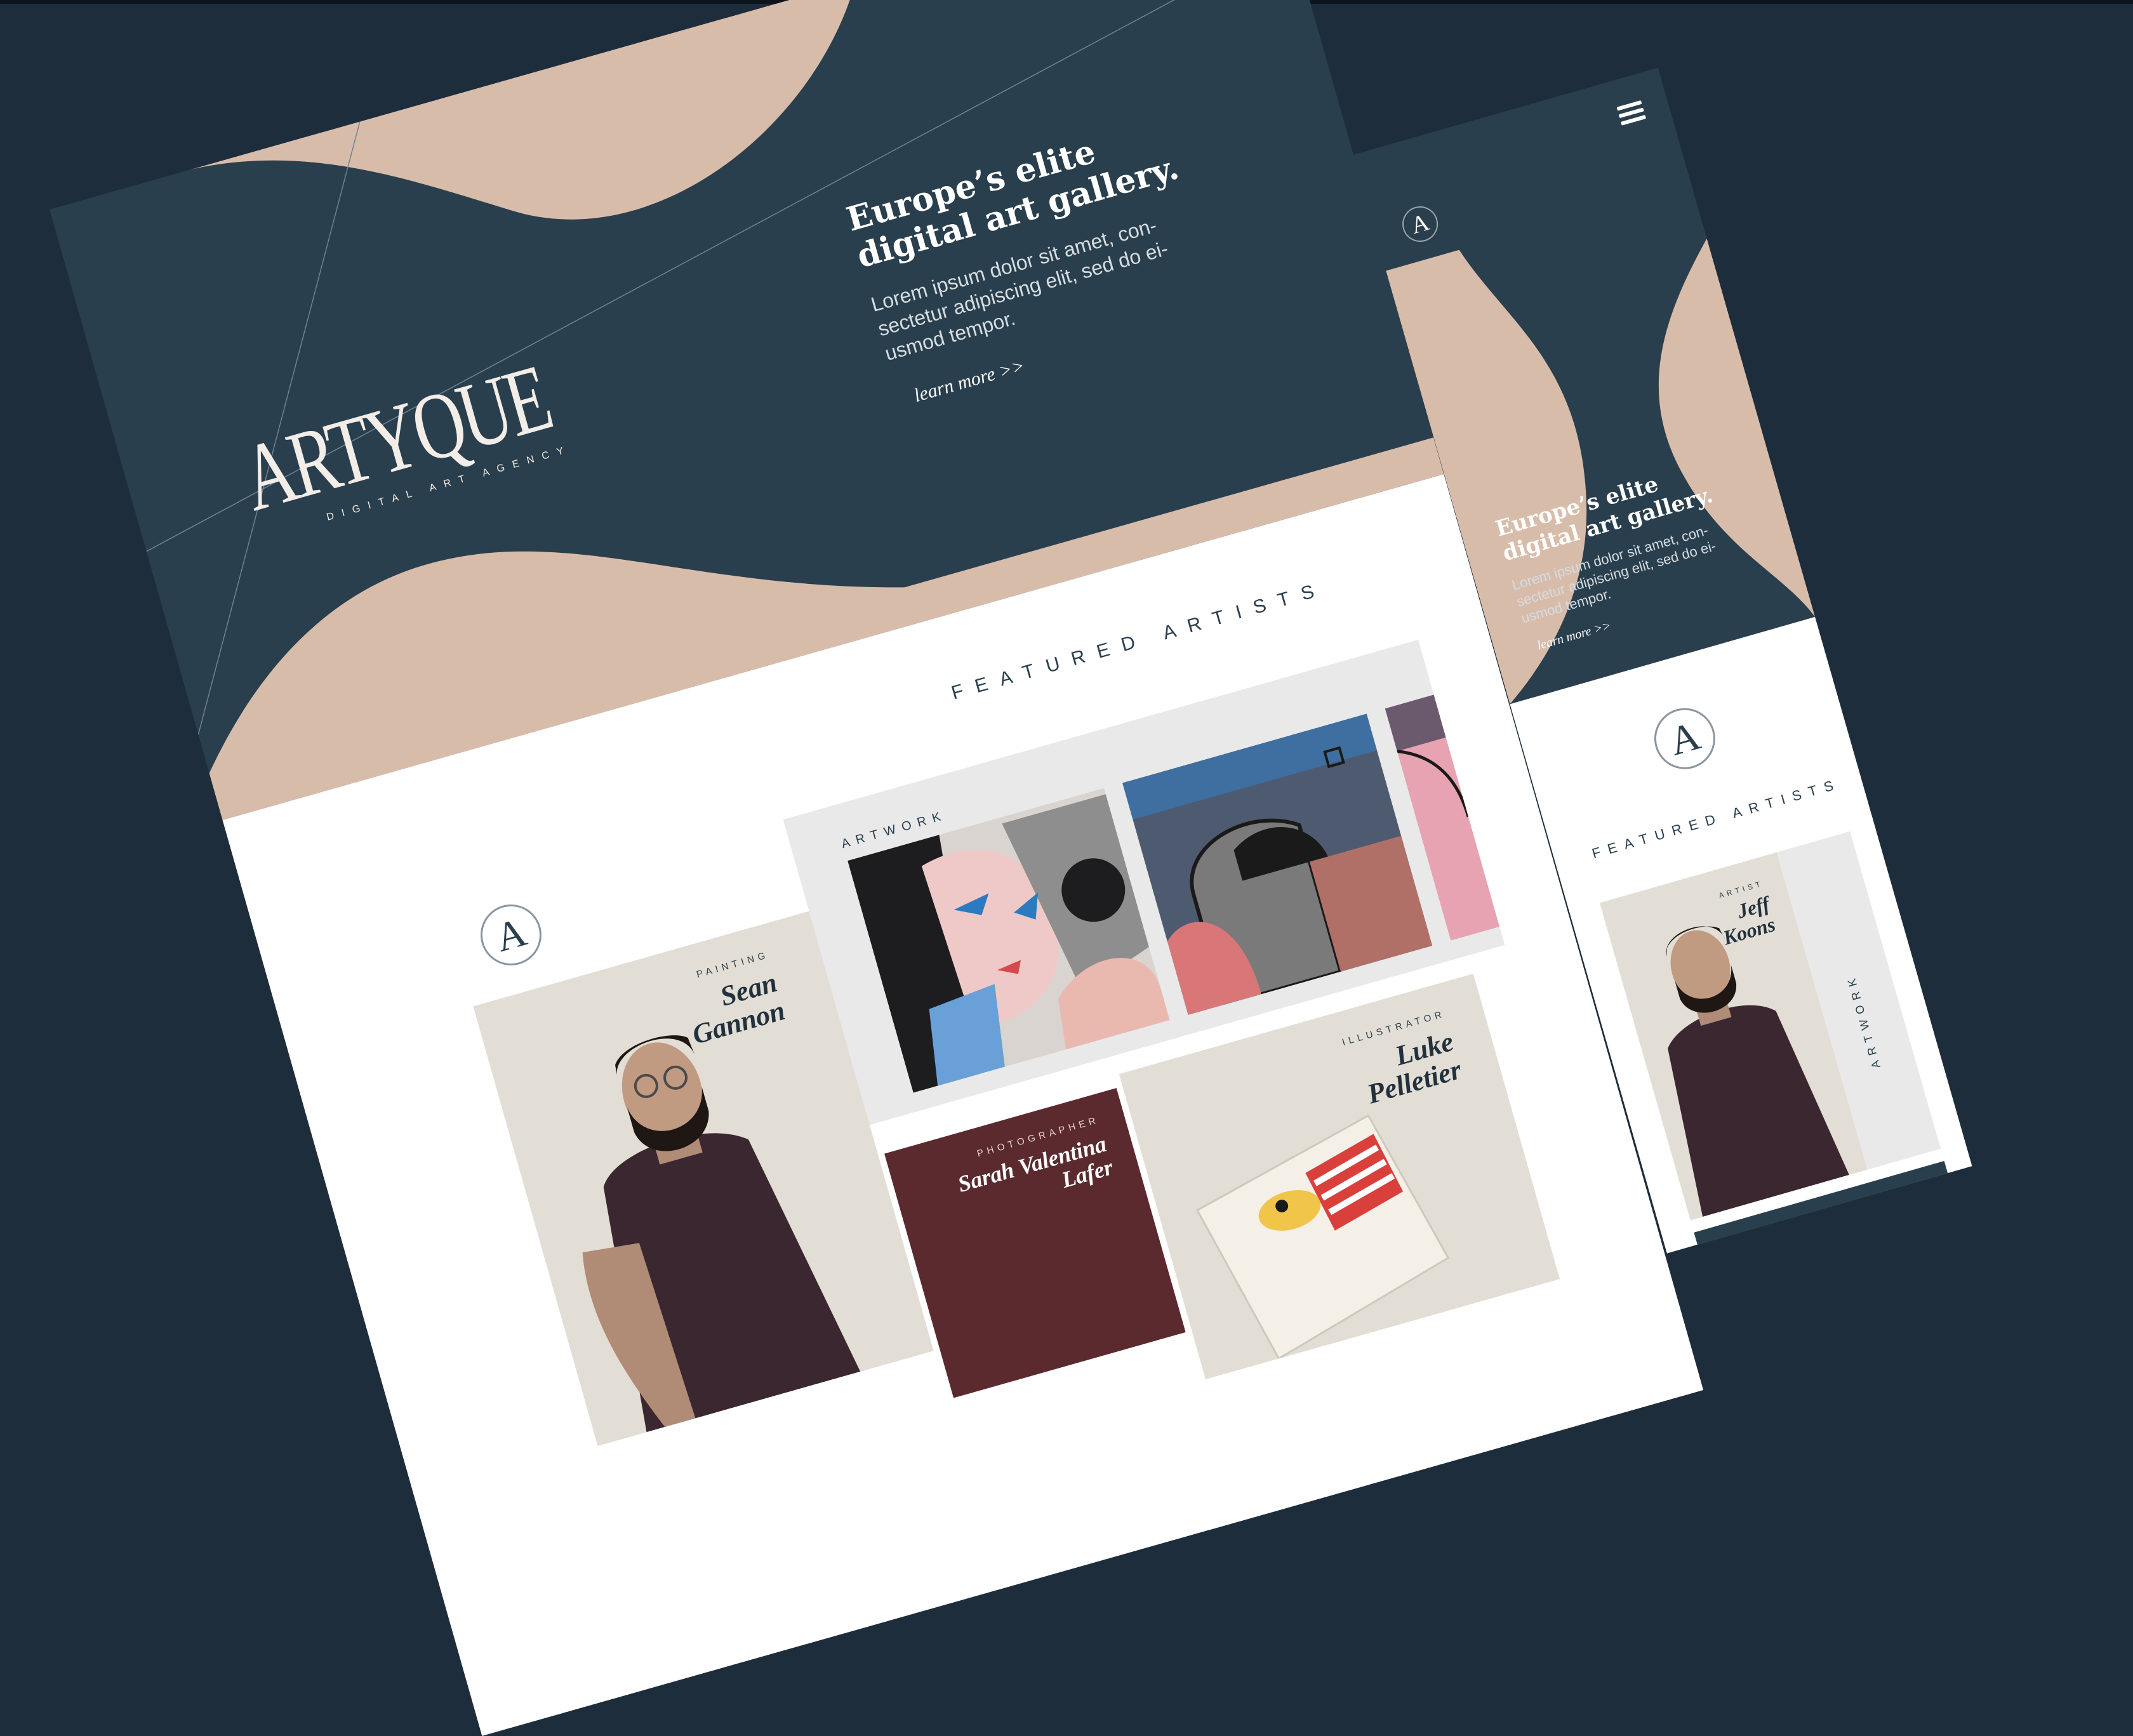 The width and height of the screenshot is (2133, 1736). Describe the element at coordinates (1907, 1224) in the screenshot. I see `artist-name: Alex Dobovoy` at that location.